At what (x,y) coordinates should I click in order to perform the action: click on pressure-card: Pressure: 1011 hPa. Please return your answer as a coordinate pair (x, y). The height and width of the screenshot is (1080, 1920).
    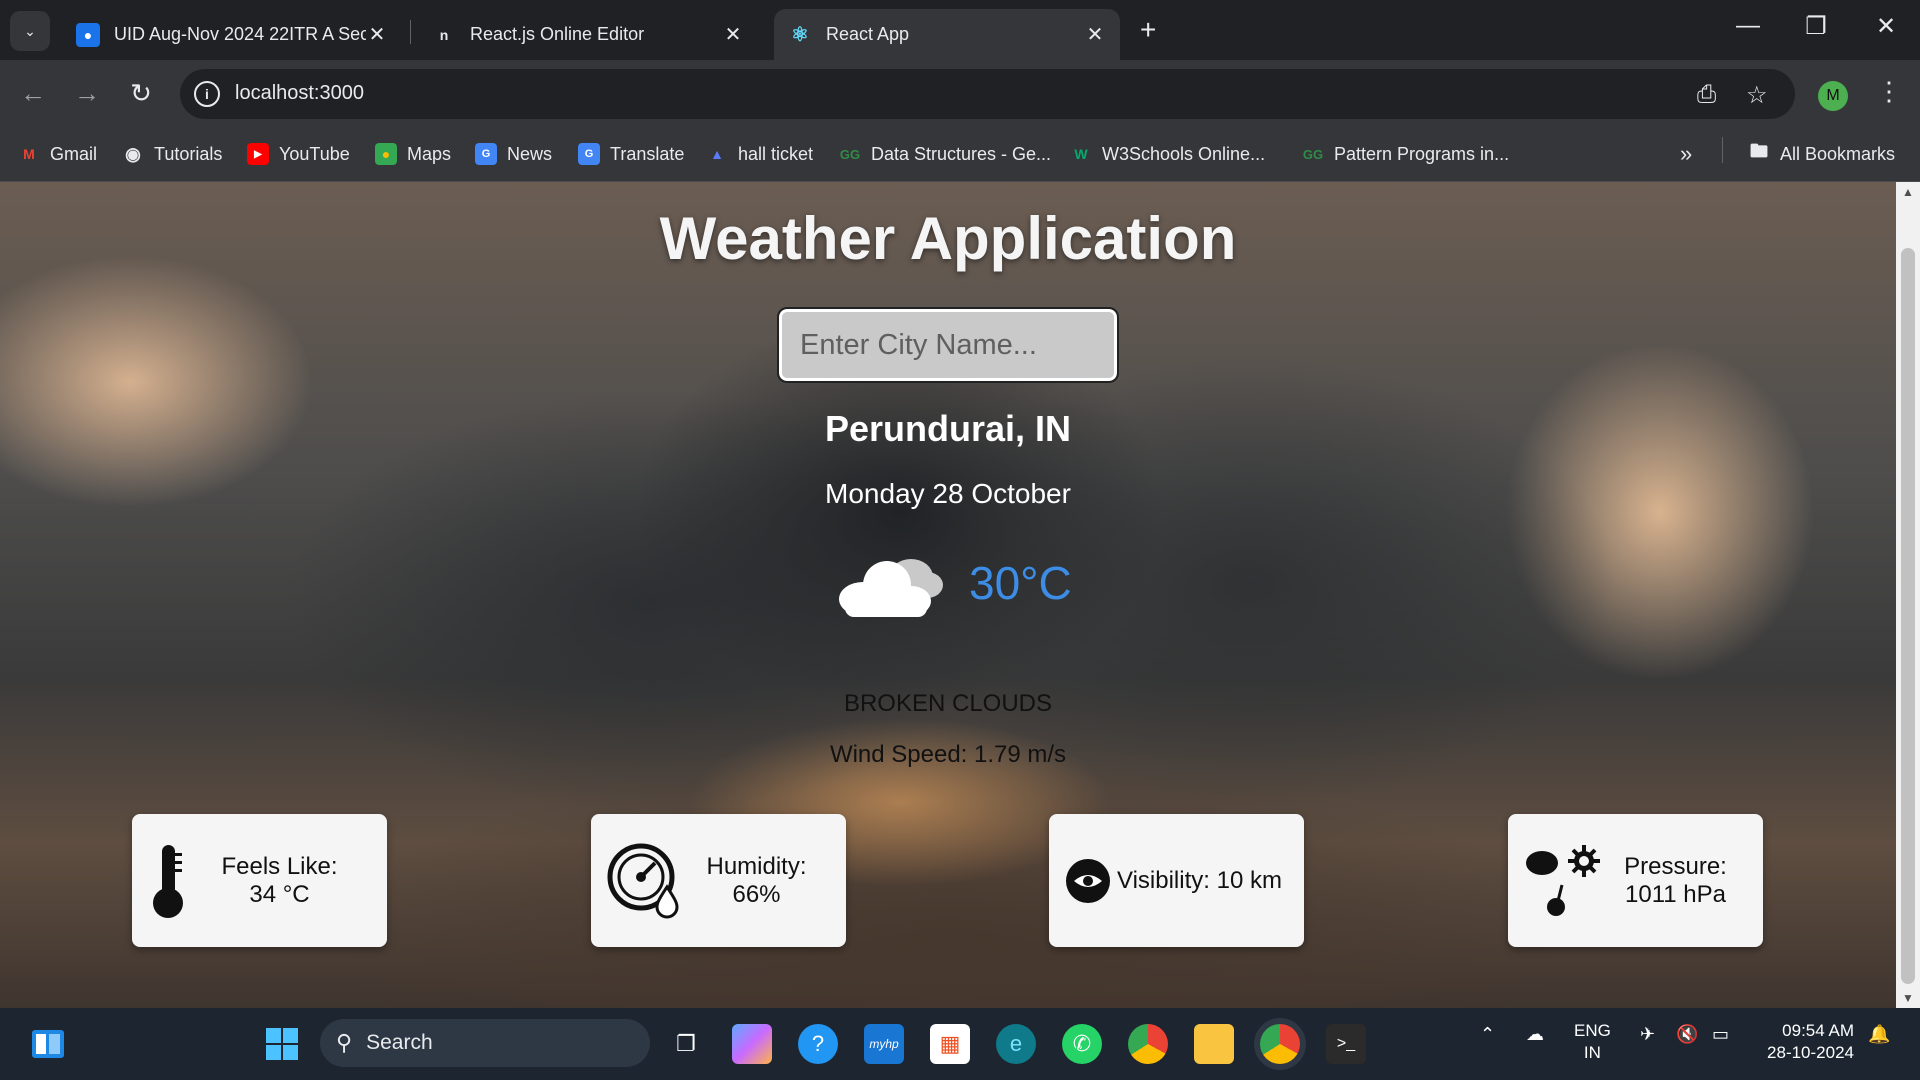
    Looking at the image, I should click on (1635, 880).